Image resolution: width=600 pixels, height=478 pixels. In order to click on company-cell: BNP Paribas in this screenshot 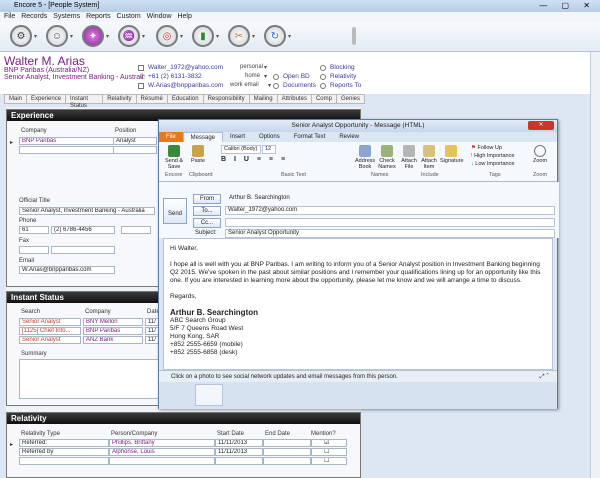, I will do `click(67, 141)`.